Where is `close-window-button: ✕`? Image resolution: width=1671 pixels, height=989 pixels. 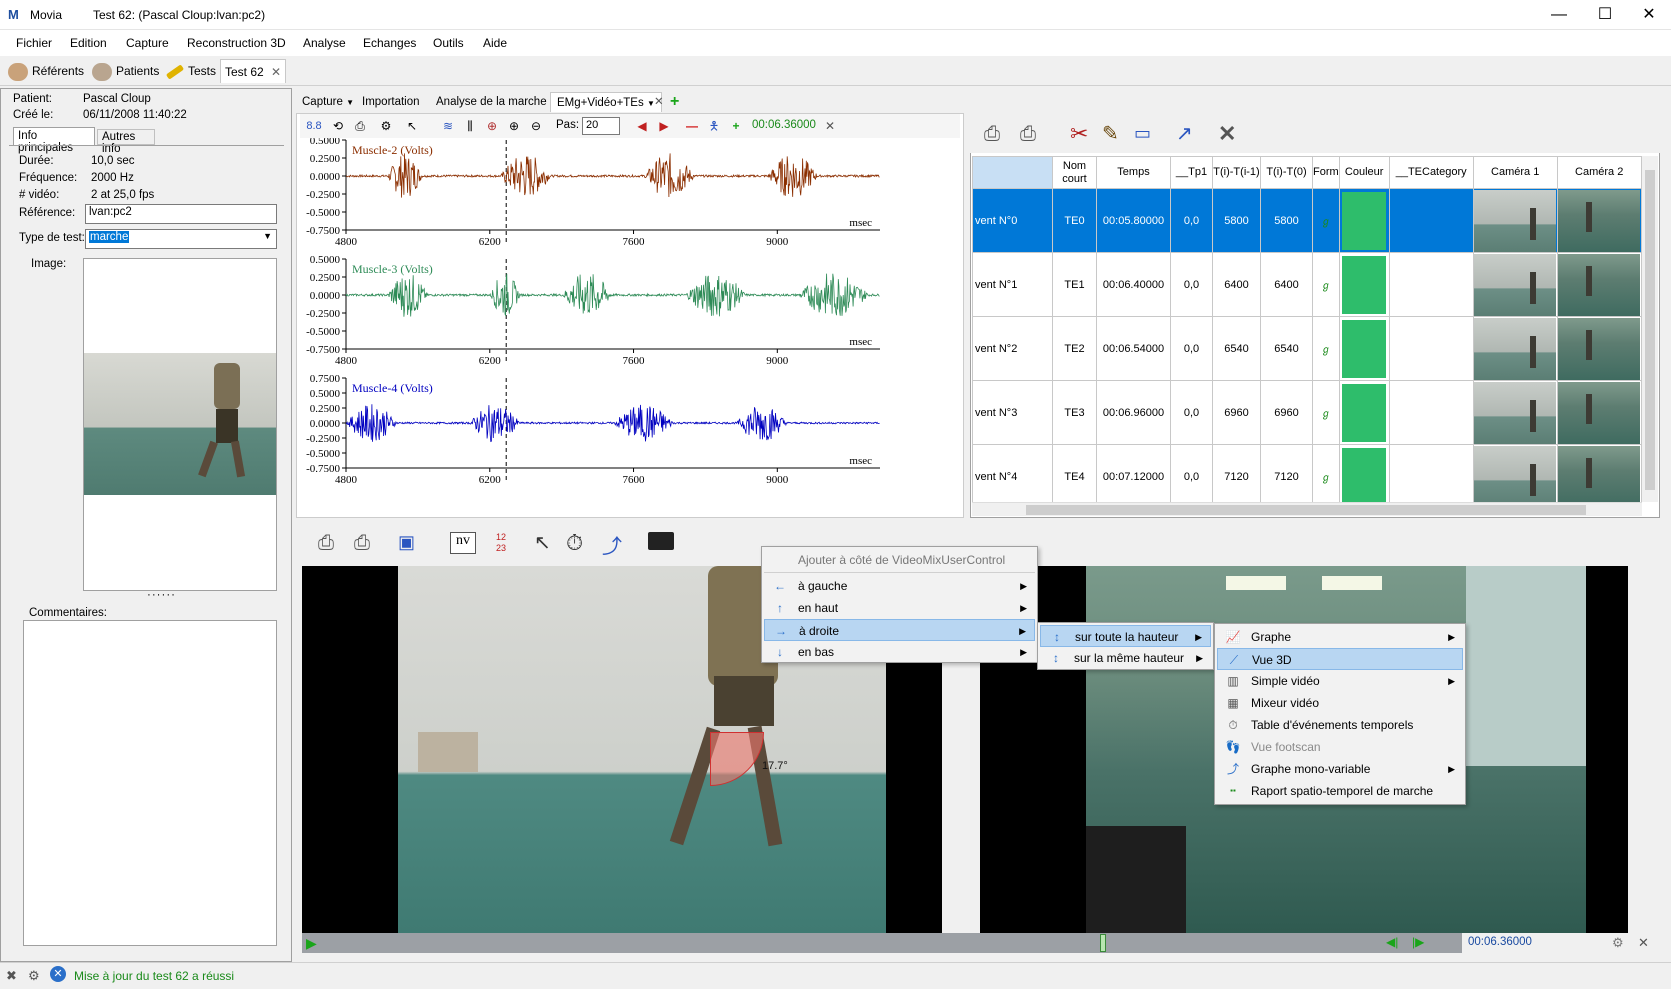 close-window-button: ✕ is located at coordinates (1648, 15).